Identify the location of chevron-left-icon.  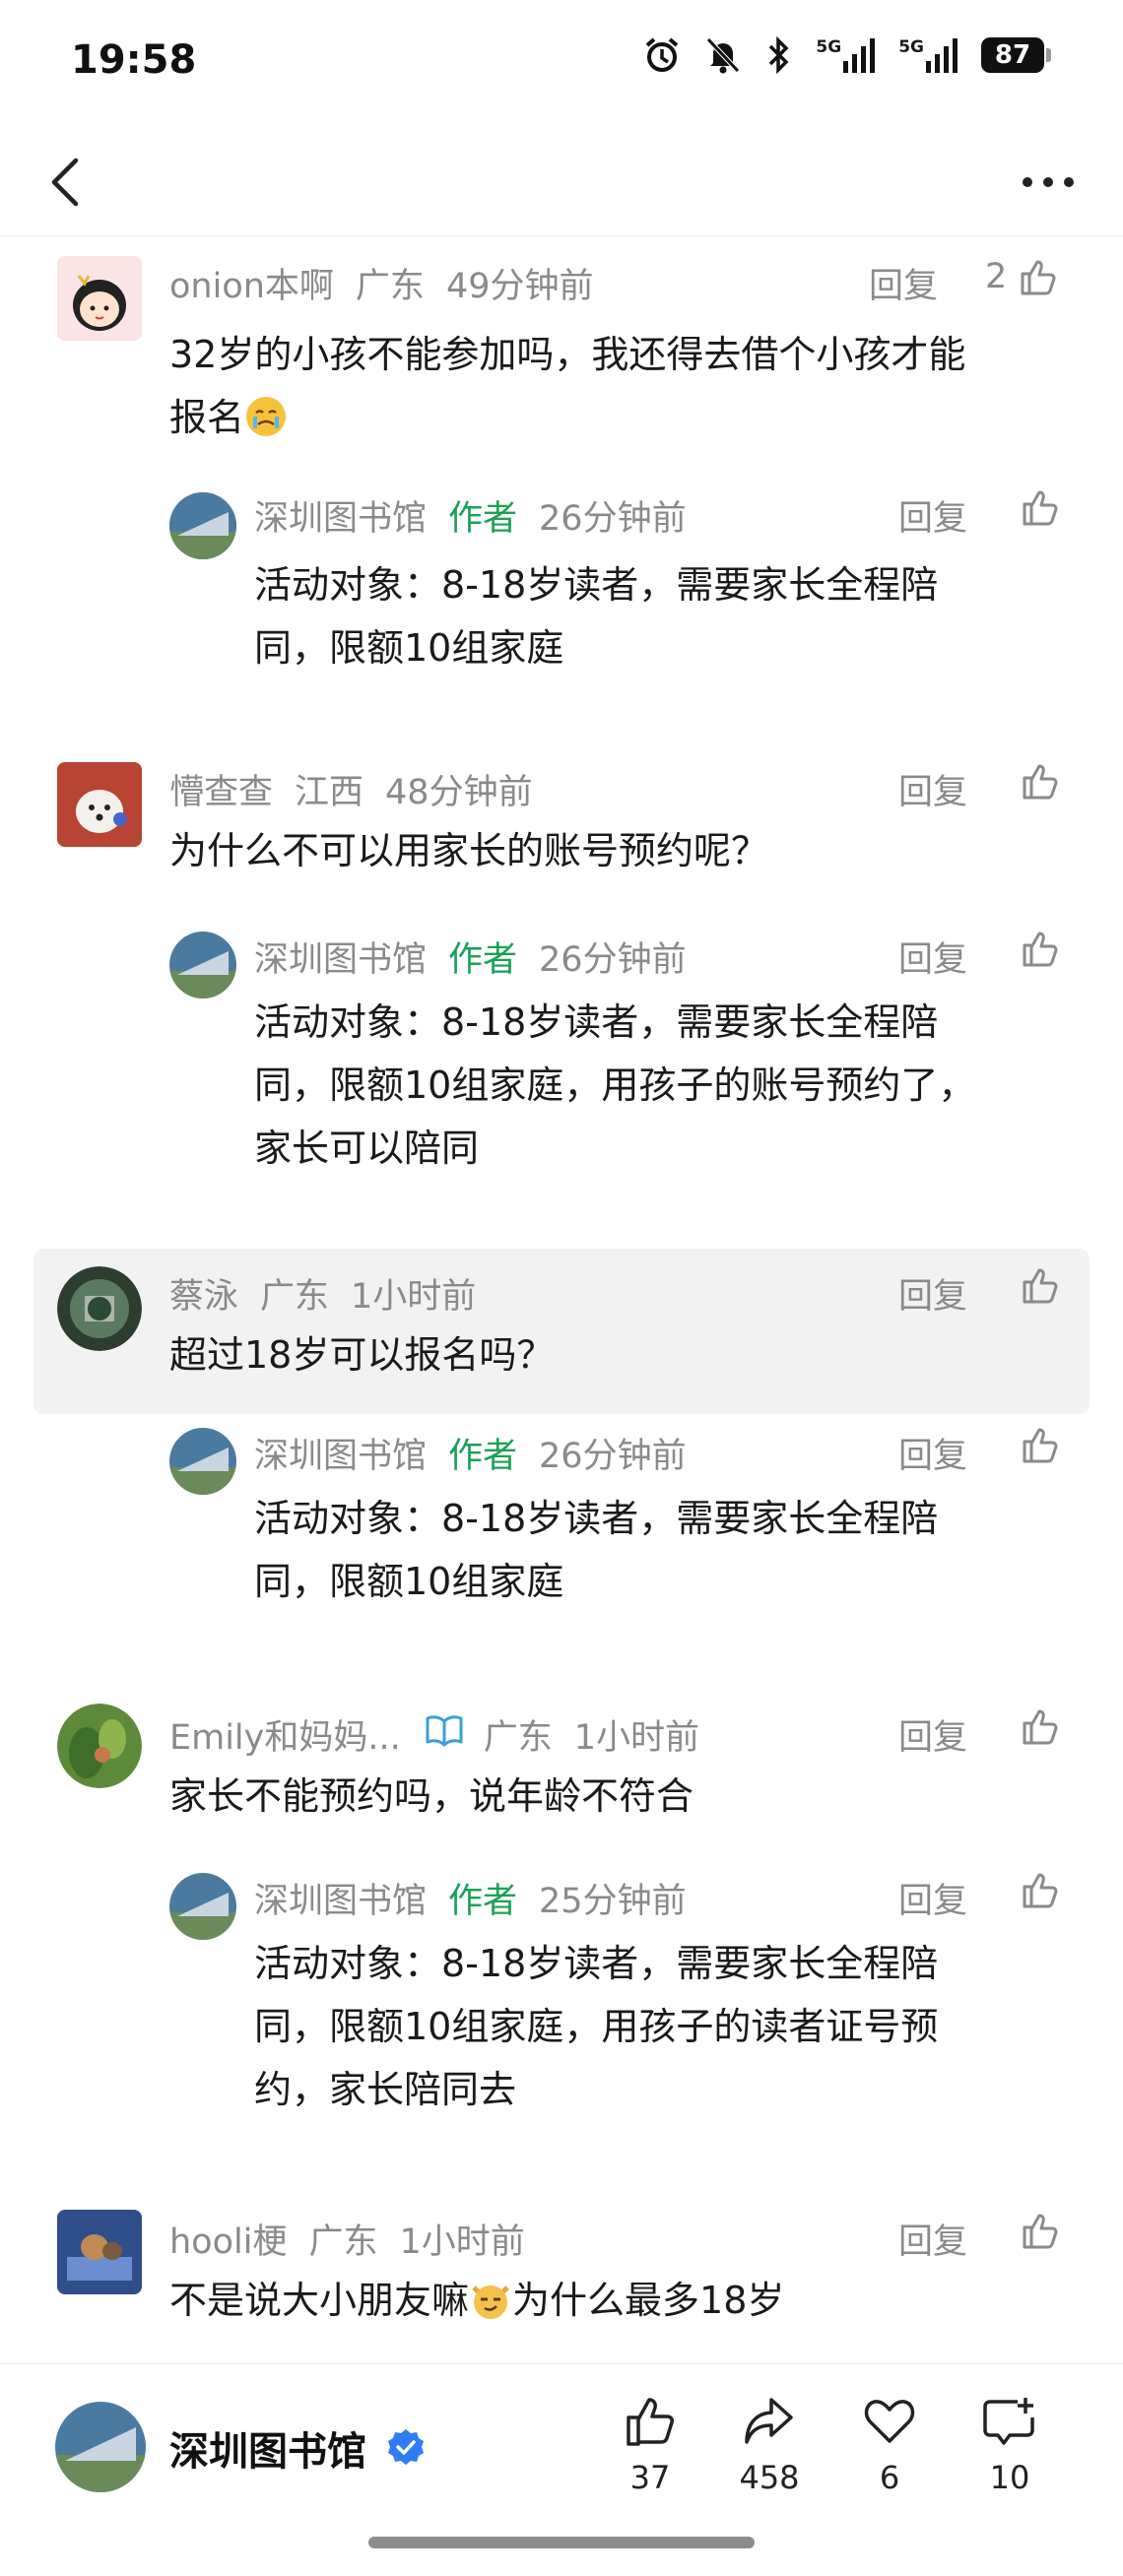
(65, 182).